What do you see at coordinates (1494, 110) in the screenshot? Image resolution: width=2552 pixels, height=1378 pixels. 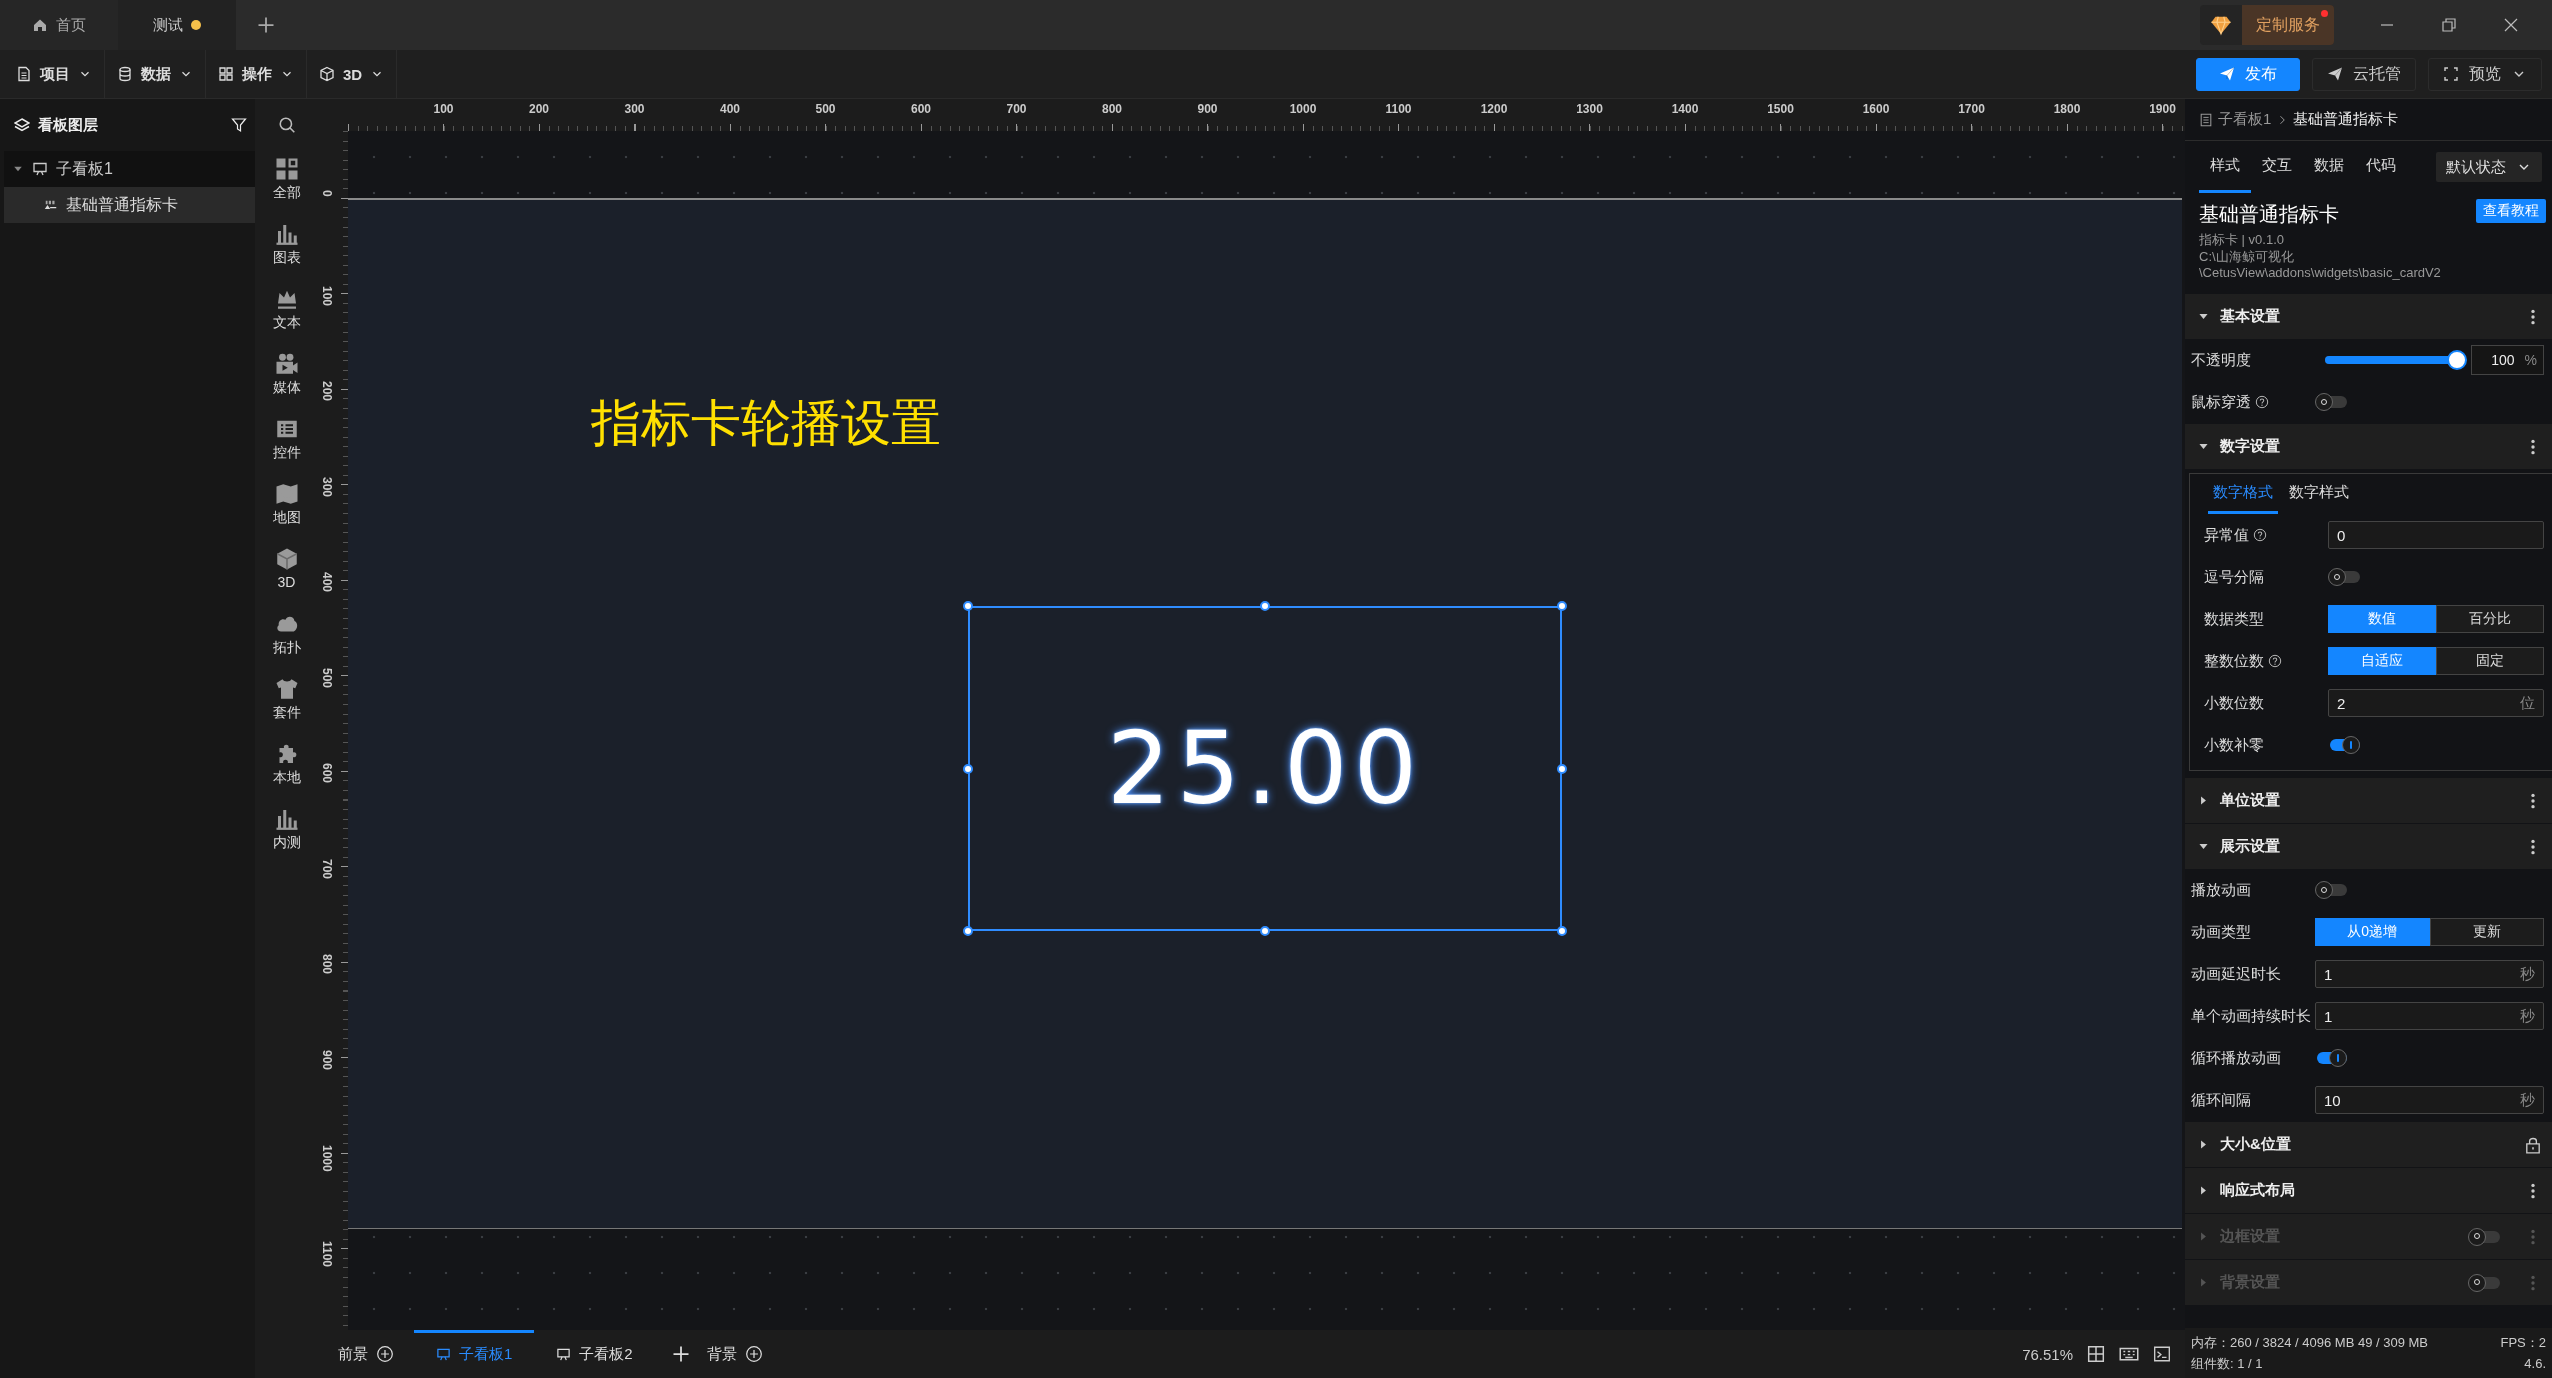 I see `ruler-label: 1200` at bounding box center [1494, 110].